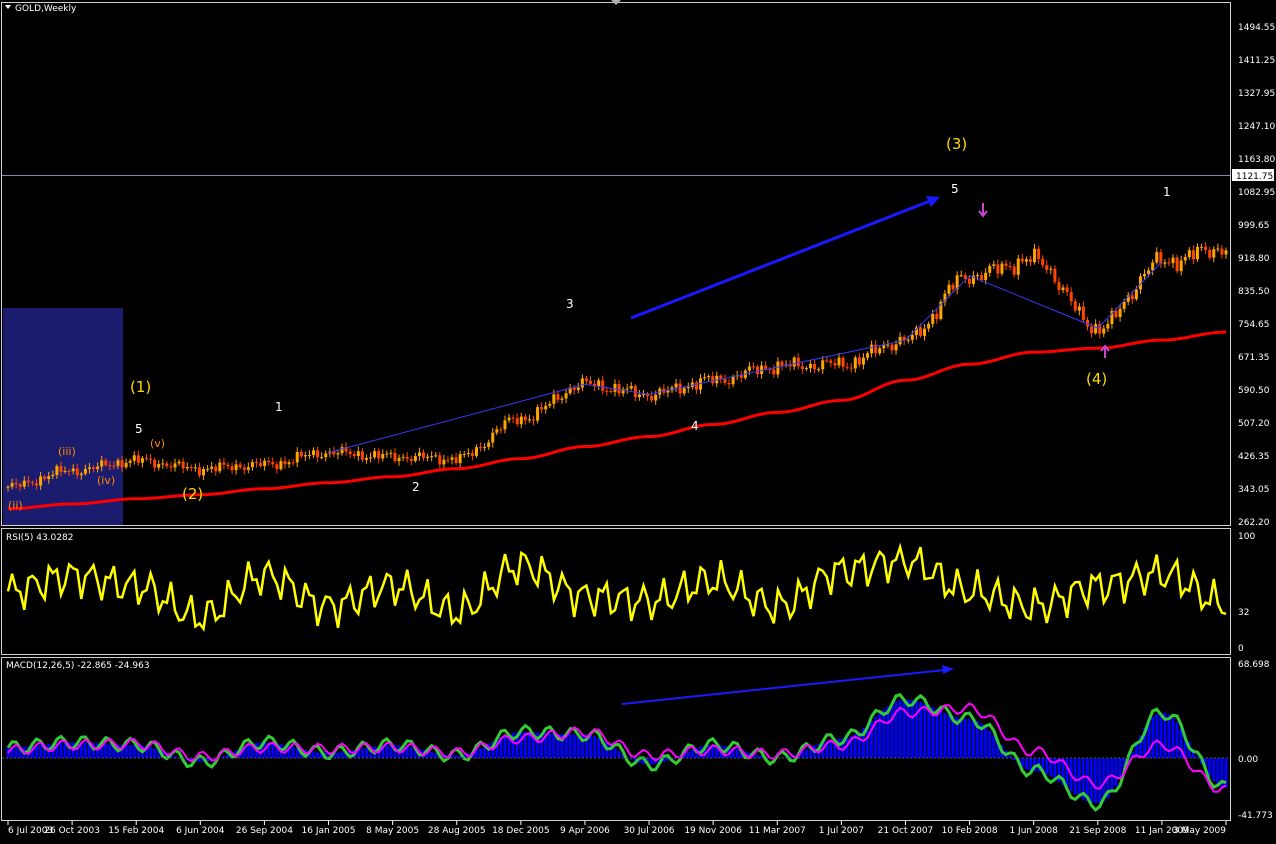  What do you see at coordinates (649, 831) in the screenshot?
I see `time-tick: 30 Jul 2006` at bounding box center [649, 831].